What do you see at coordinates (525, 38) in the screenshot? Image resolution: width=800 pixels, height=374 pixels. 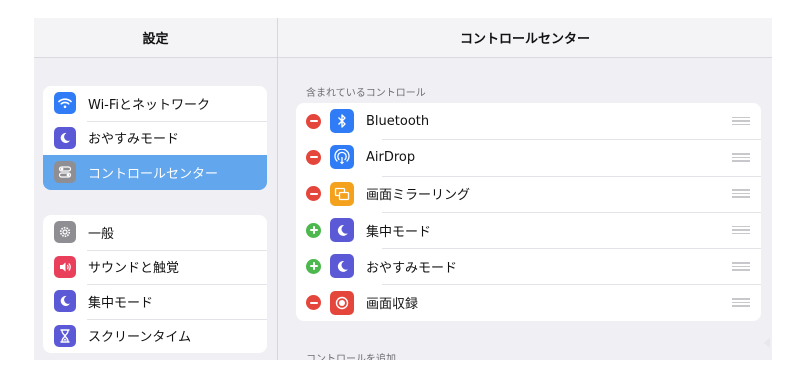 I see `page-title: コントロールセンター` at bounding box center [525, 38].